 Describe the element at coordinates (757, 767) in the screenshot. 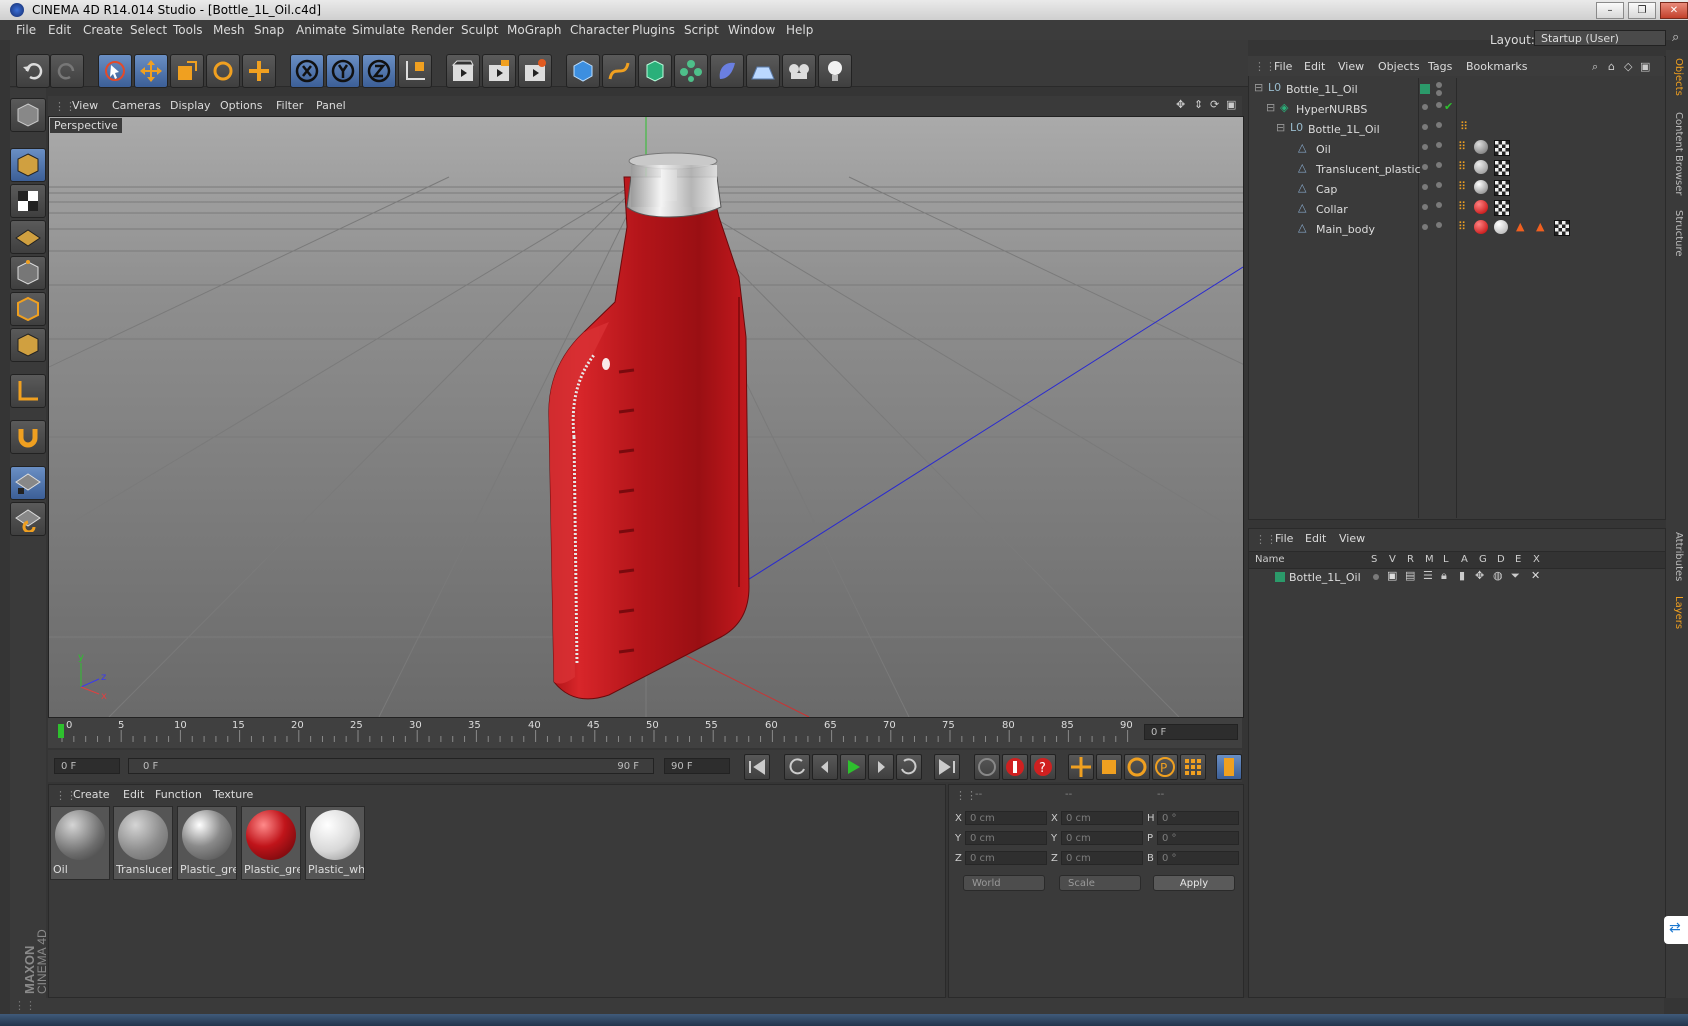

I see `go-to-start-icon` at that location.